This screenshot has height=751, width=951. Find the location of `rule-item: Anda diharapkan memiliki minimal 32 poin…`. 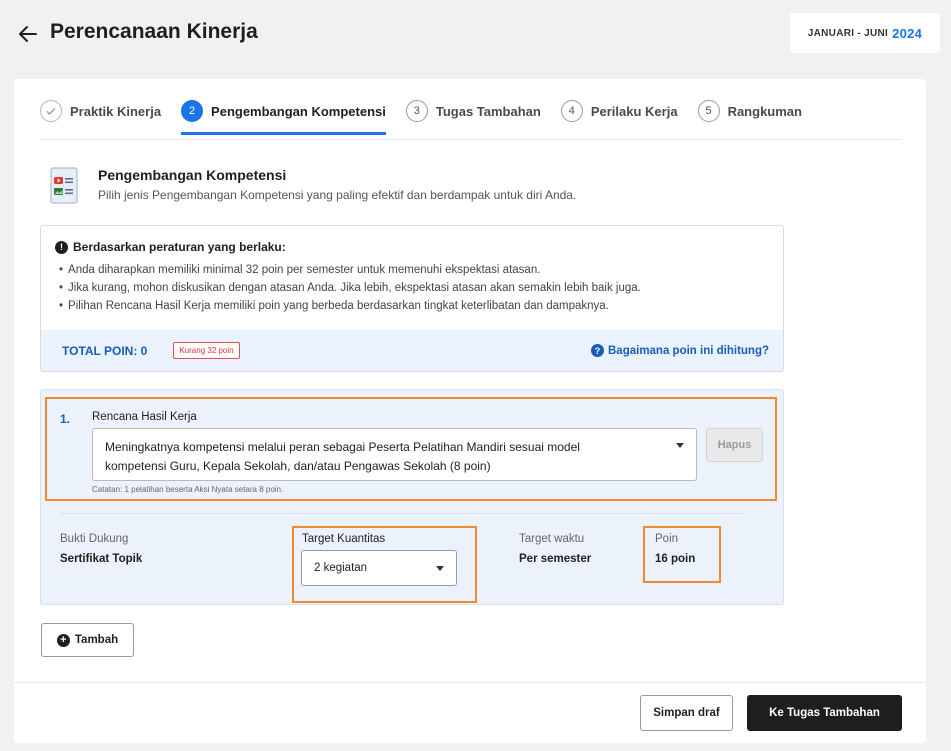

rule-item: Anda diharapkan memiliki minimal 32 poin… is located at coordinates (350, 270).